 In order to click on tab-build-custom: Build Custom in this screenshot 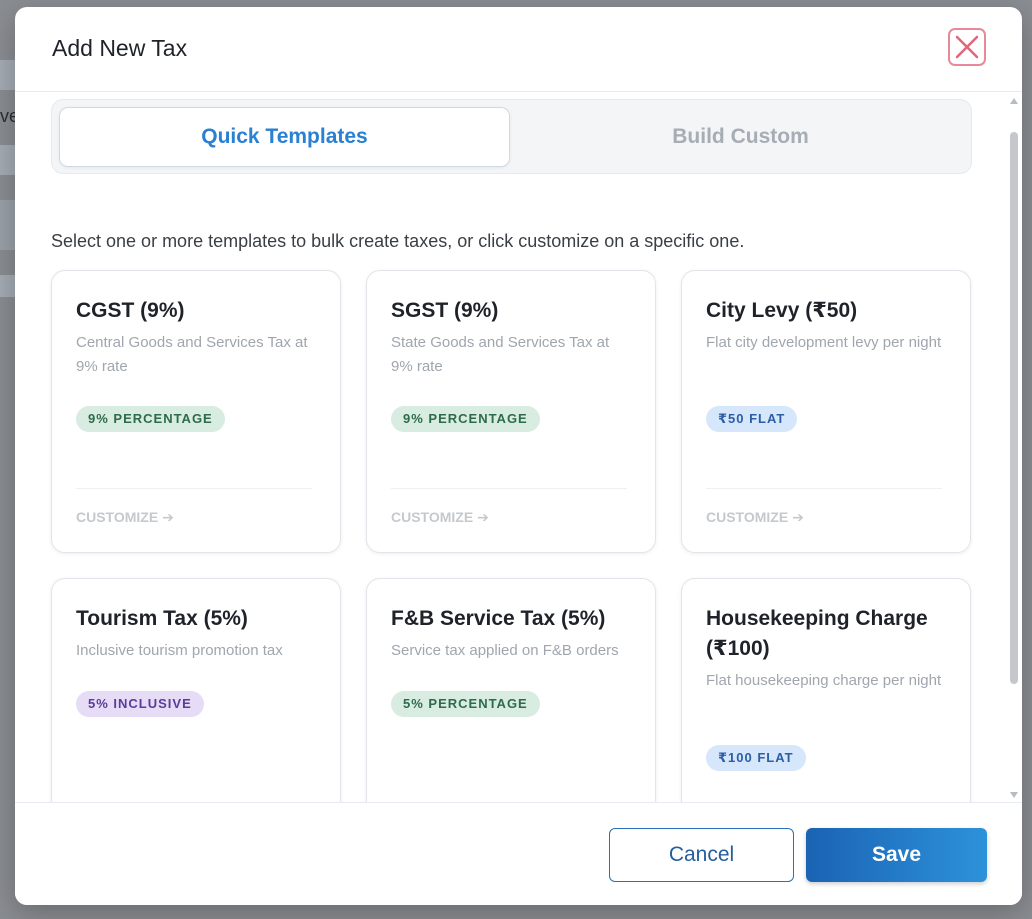, I will do `click(740, 137)`.